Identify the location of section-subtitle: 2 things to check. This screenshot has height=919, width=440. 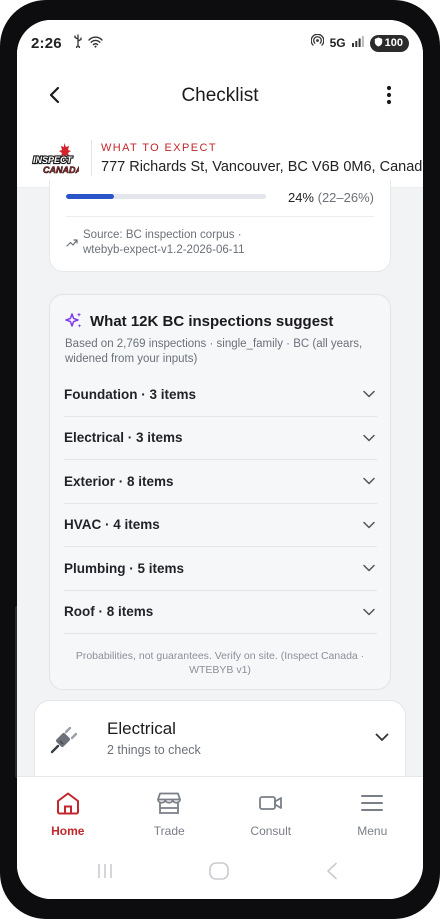
(154, 750).